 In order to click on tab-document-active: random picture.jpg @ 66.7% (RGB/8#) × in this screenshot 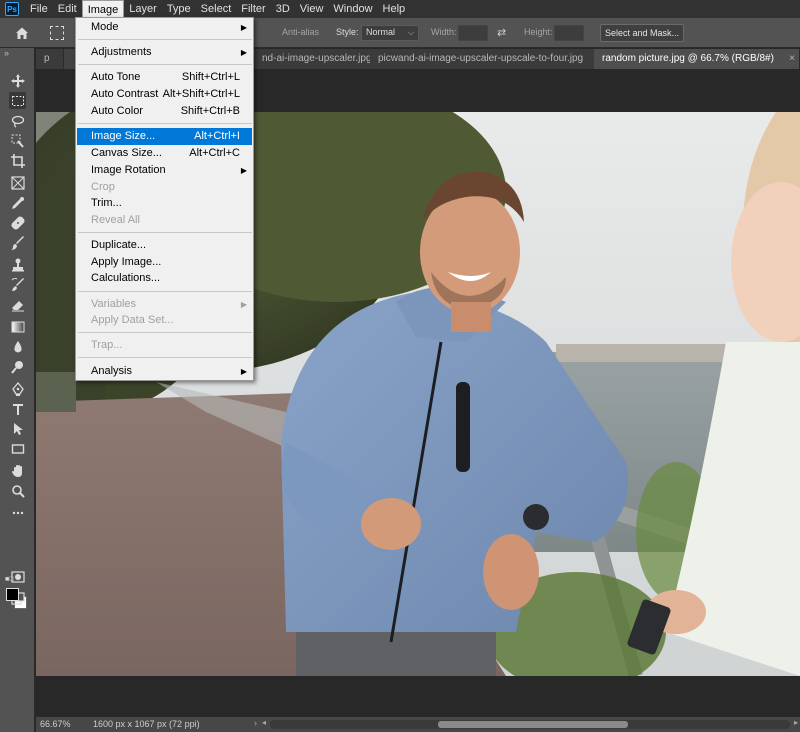, I will do `click(697, 59)`.